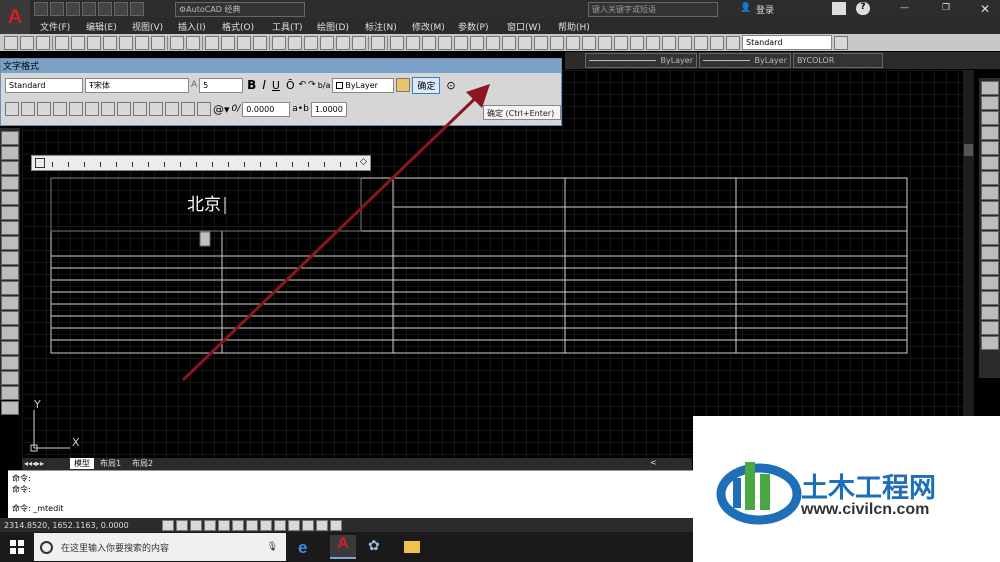  Describe the element at coordinates (272, 547) in the screenshot. I see `microphone-icon: 🎙` at that location.